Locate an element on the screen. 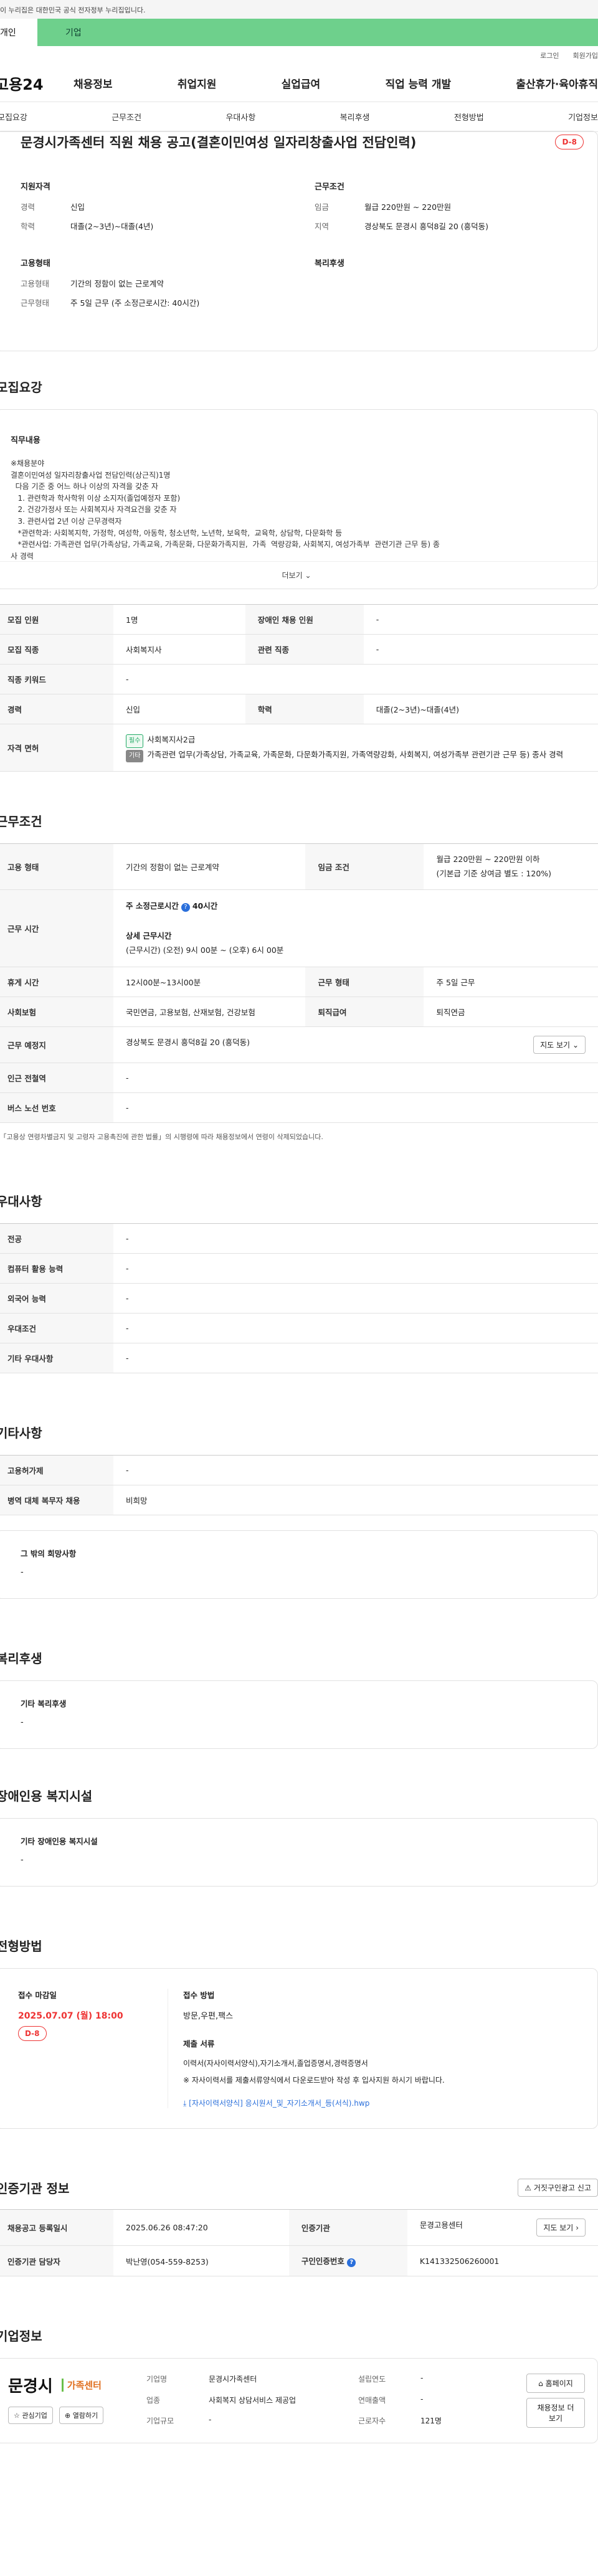 Image resolution: width=598 pixels, height=2576 pixels. gnb-item-support: 취업지원 is located at coordinates (197, 83).